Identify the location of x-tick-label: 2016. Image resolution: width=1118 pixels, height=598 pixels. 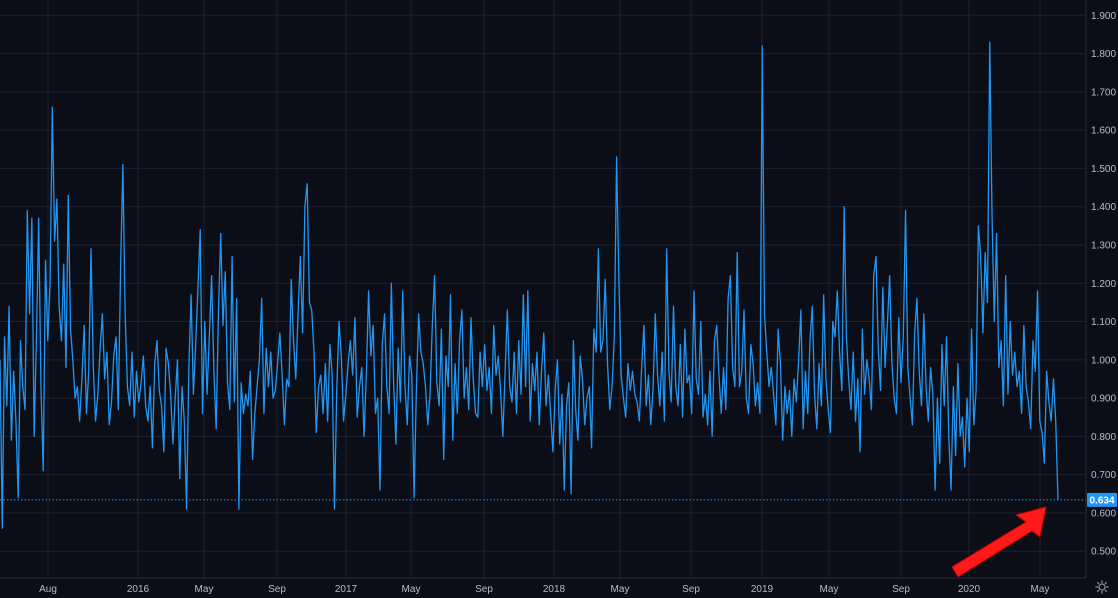
(138, 589).